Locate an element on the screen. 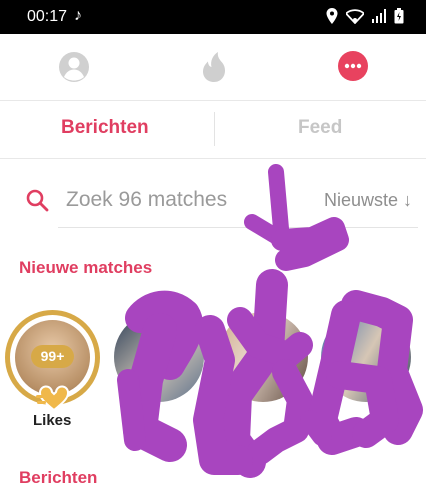  messages-section-title: Berichten is located at coordinates (58, 477).